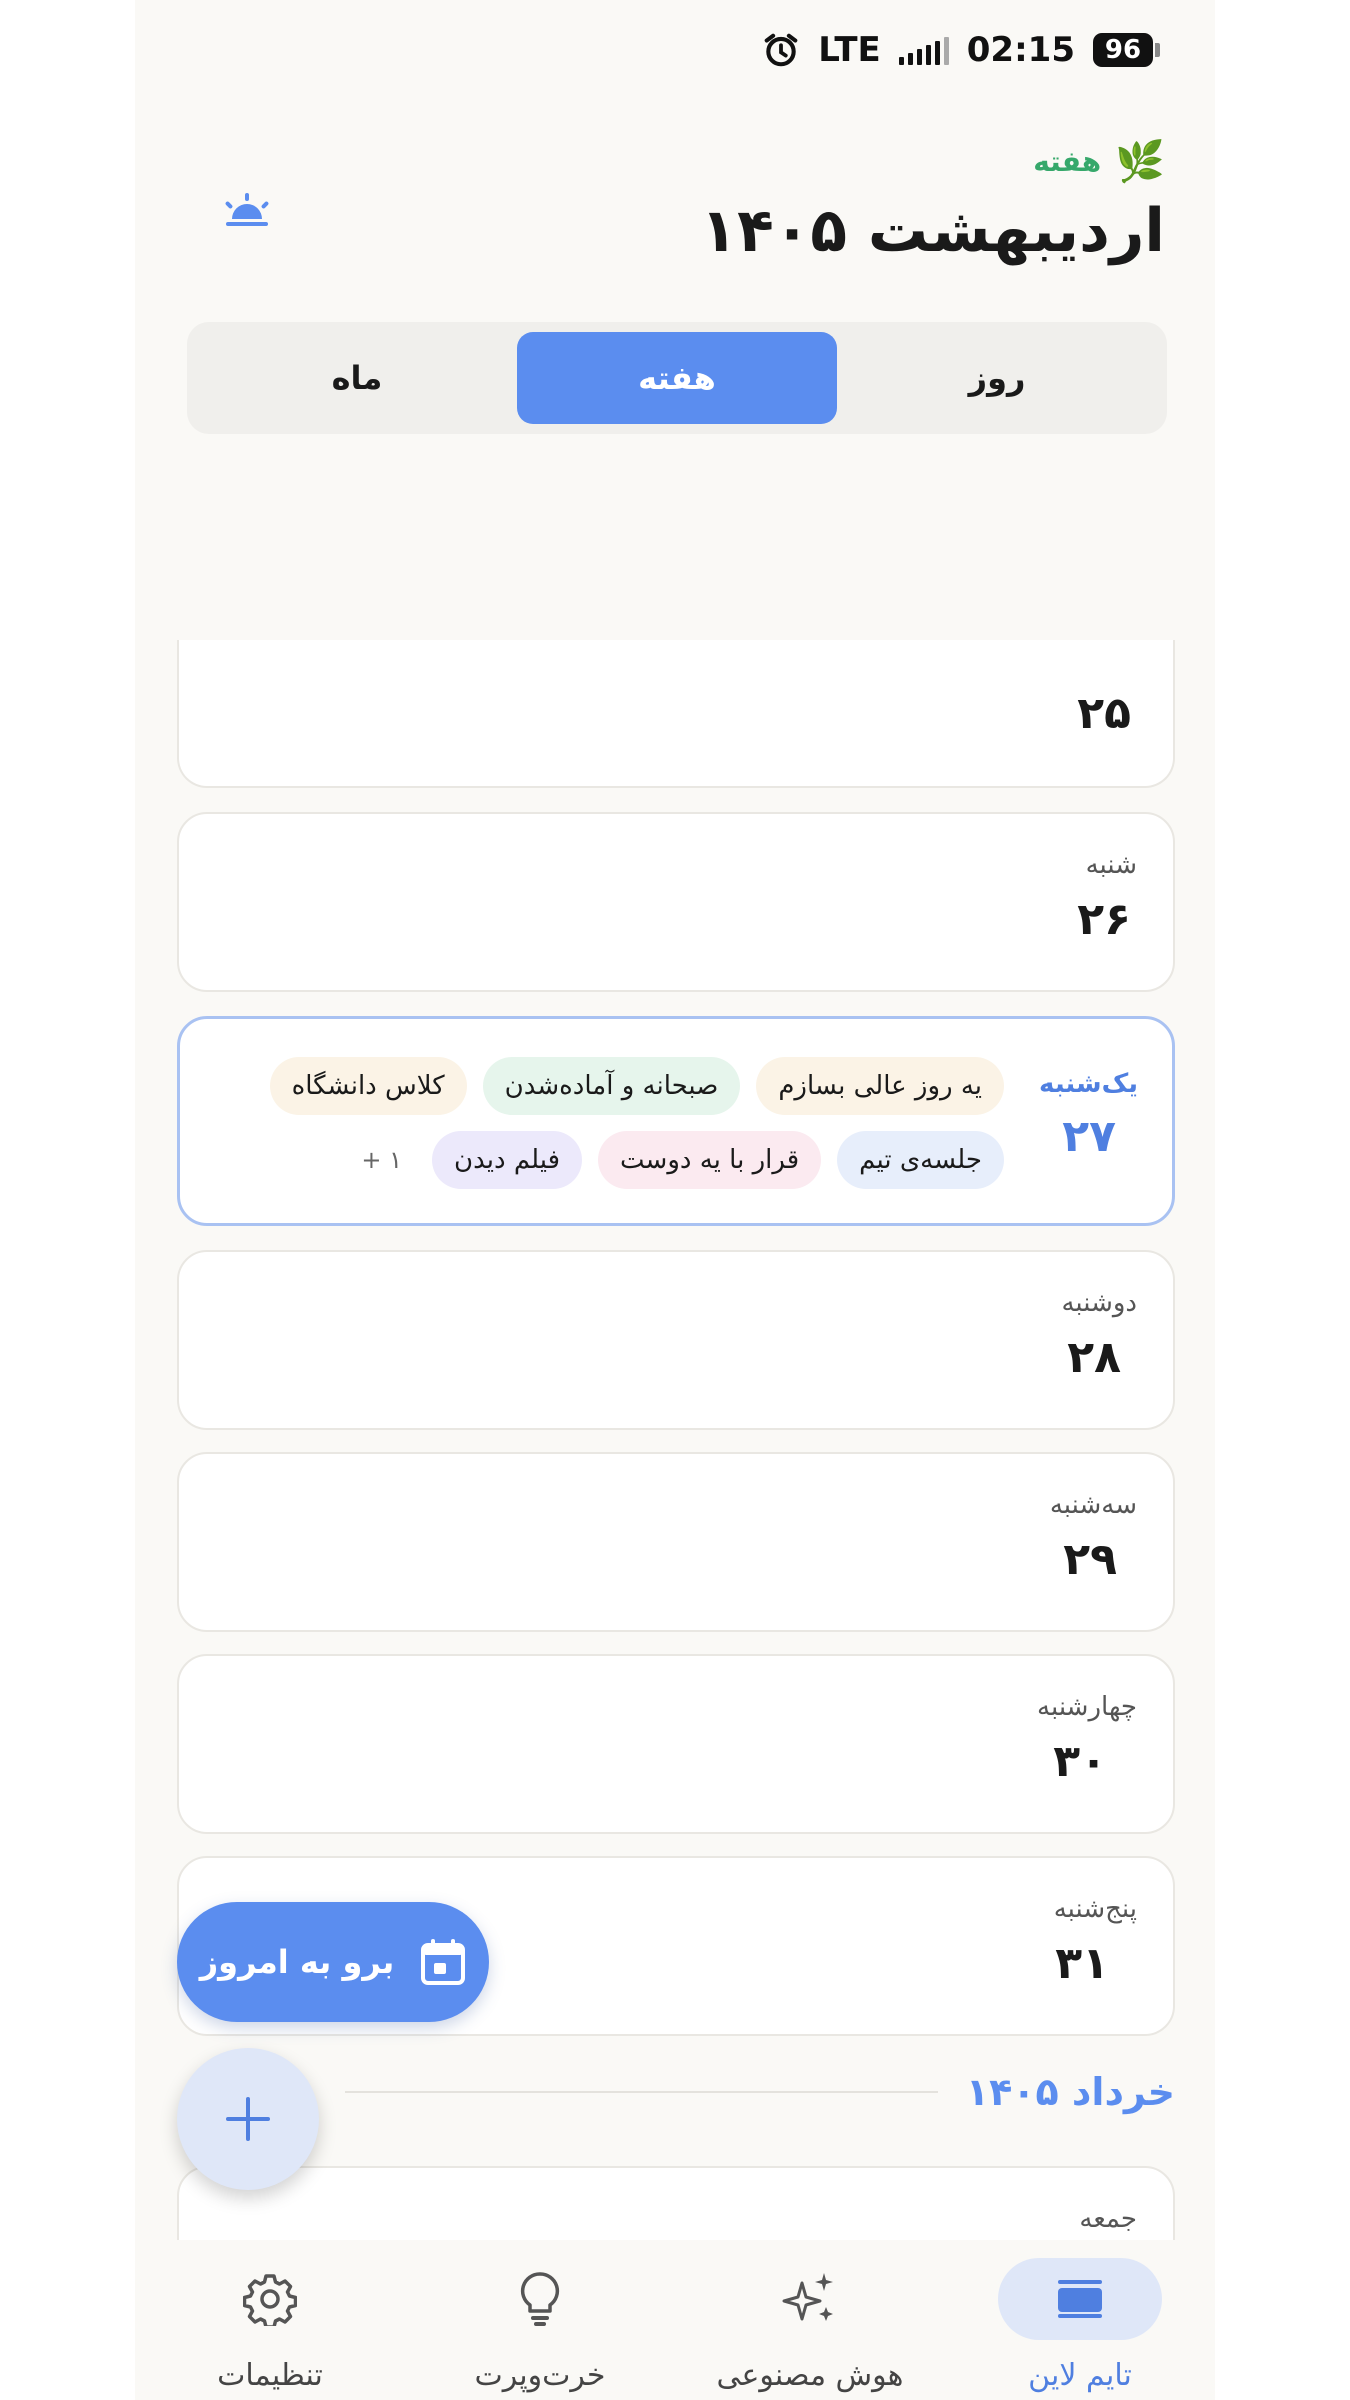 This screenshot has width=1350, height=2400. I want to click on go-to-today-button: برو به امروز, so click(333, 1962).